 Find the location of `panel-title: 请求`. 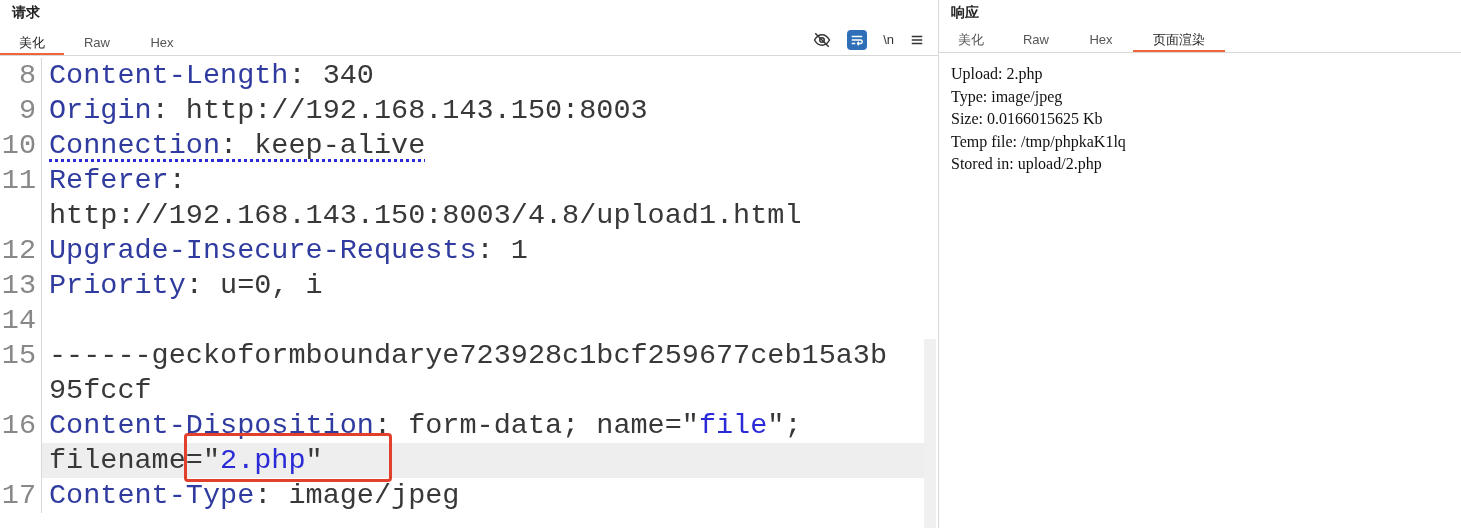

panel-title: 请求 is located at coordinates (26, 12).